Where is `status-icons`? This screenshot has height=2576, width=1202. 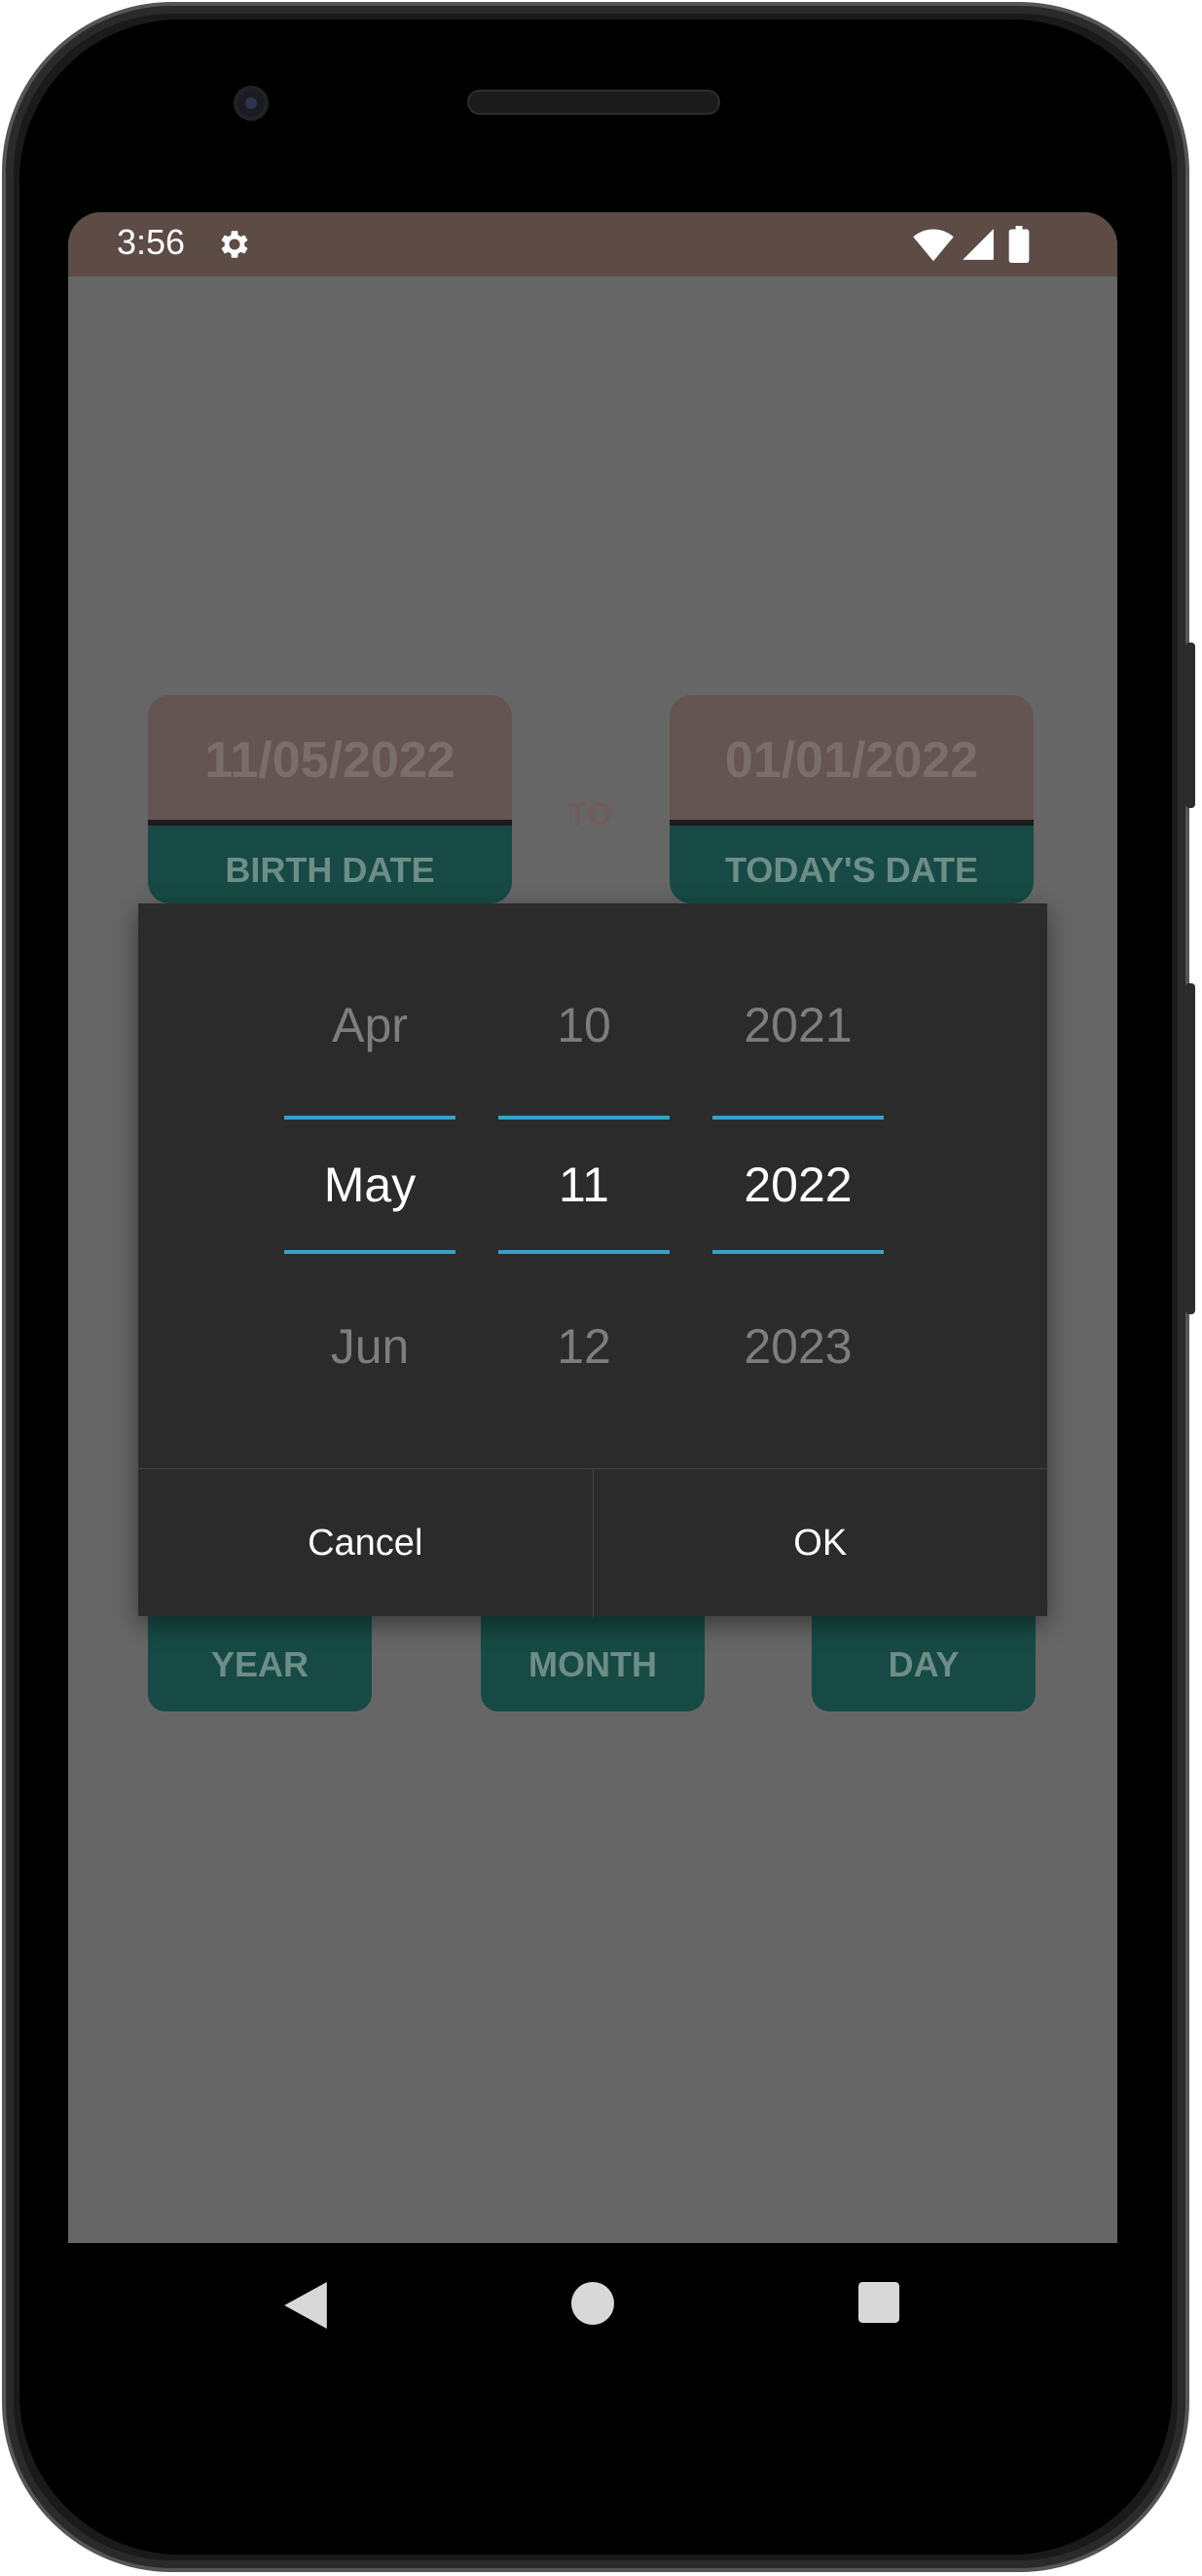
status-icons is located at coordinates (981, 244).